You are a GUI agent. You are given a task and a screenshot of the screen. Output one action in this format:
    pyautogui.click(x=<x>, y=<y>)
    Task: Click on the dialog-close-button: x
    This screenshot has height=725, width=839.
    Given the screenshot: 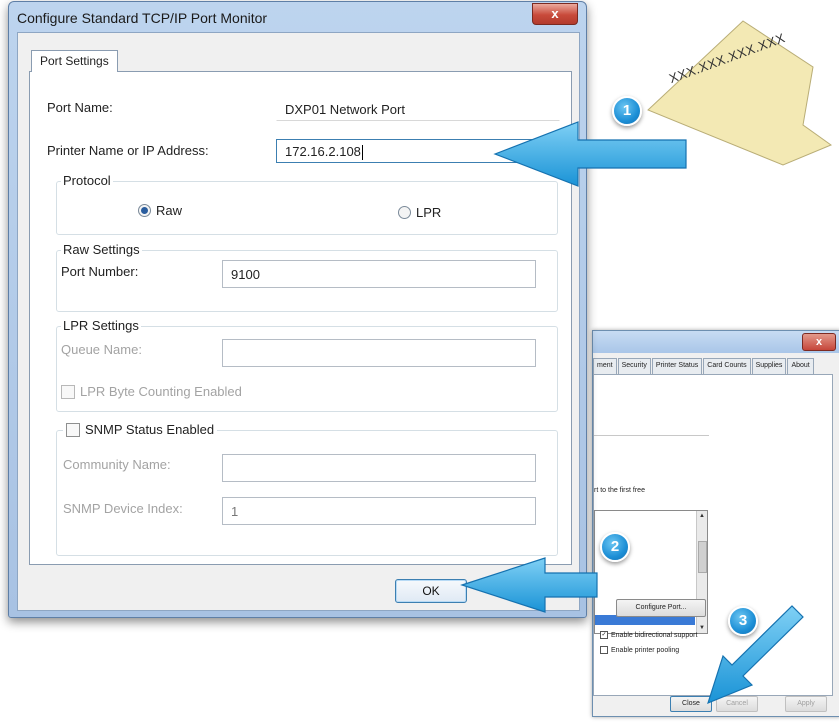 What is the action you would take?
    pyautogui.click(x=555, y=14)
    